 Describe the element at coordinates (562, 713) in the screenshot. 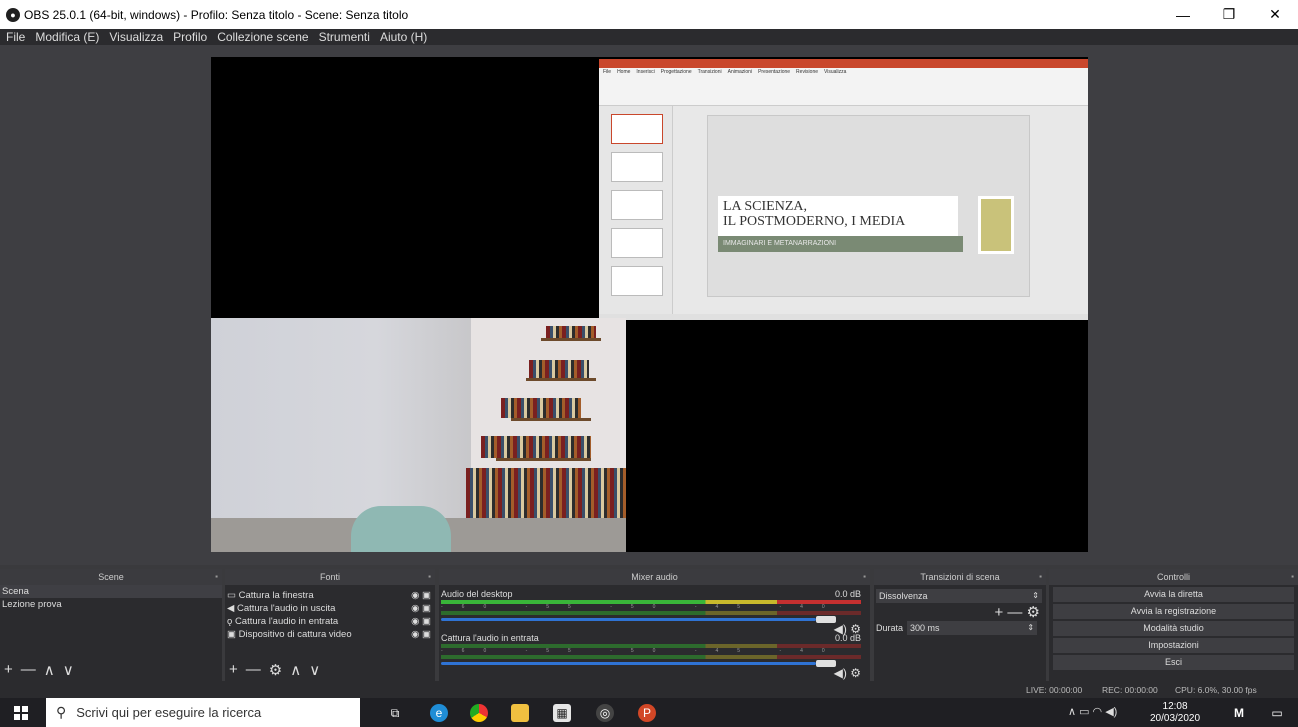

I see `store-icon: ▦` at that location.